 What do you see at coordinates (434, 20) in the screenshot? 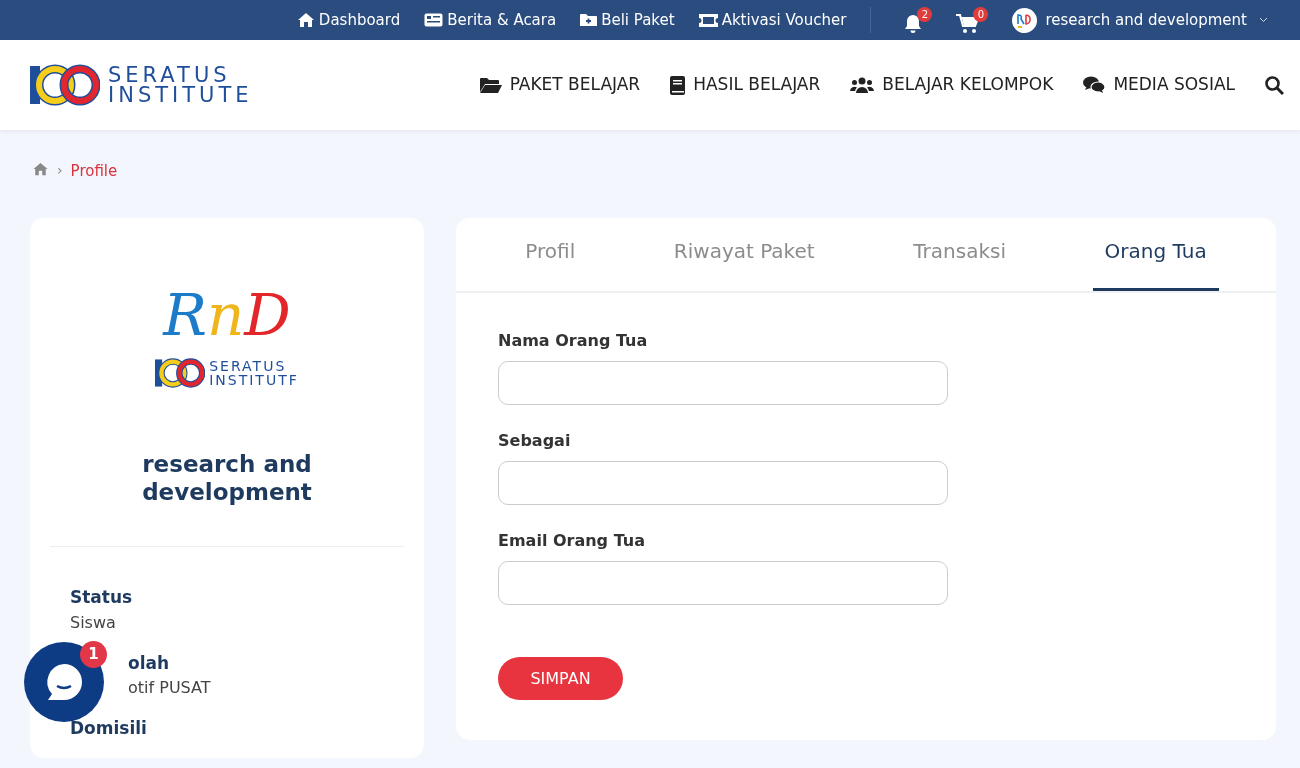
I see `newspaper-icon` at bounding box center [434, 20].